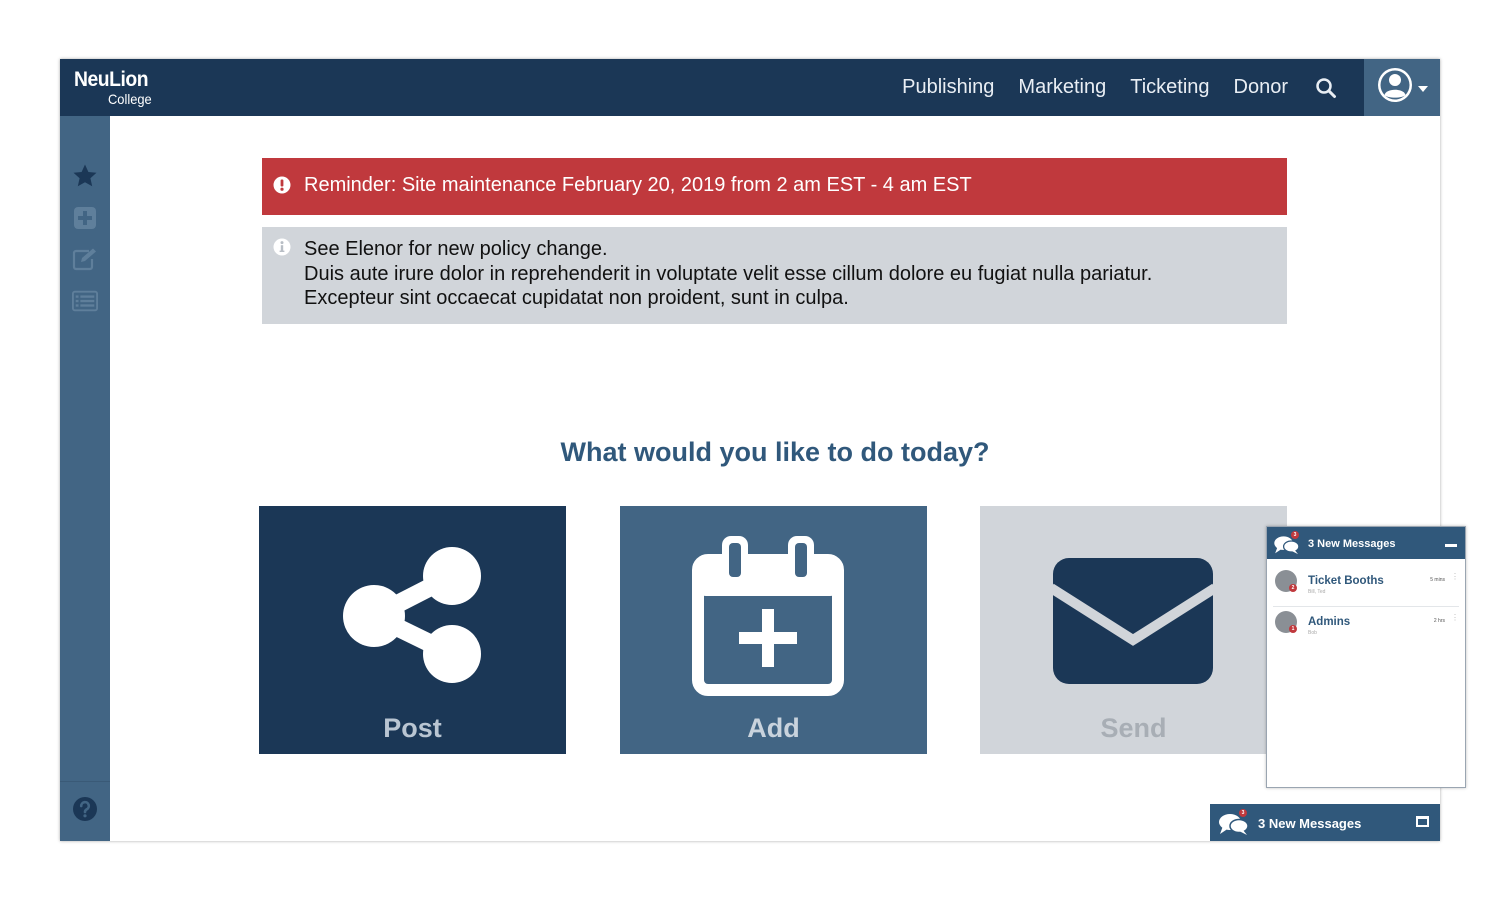 The width and height of the screenshot is (1500, 900). I want to click on logo: NeuLion College, so click(114, 87).